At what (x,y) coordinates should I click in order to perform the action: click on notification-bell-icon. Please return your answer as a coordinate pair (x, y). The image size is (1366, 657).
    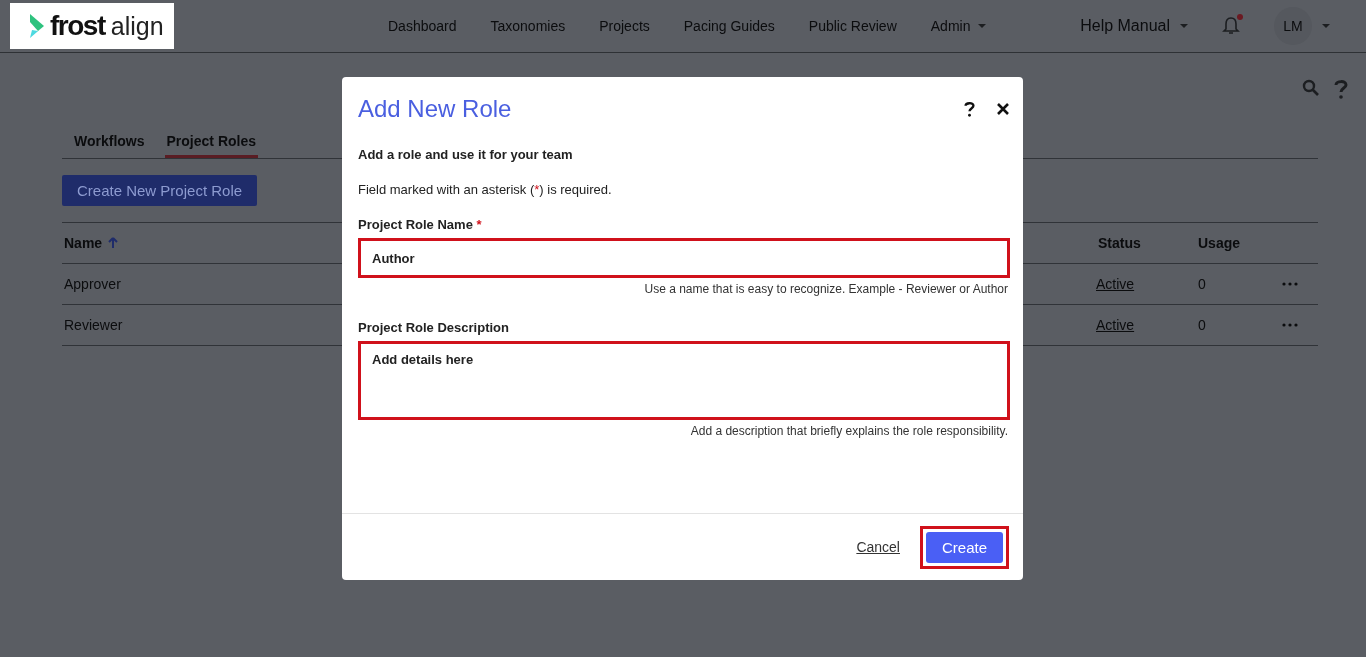
    Looking at the image, I should click on (1231, 26).